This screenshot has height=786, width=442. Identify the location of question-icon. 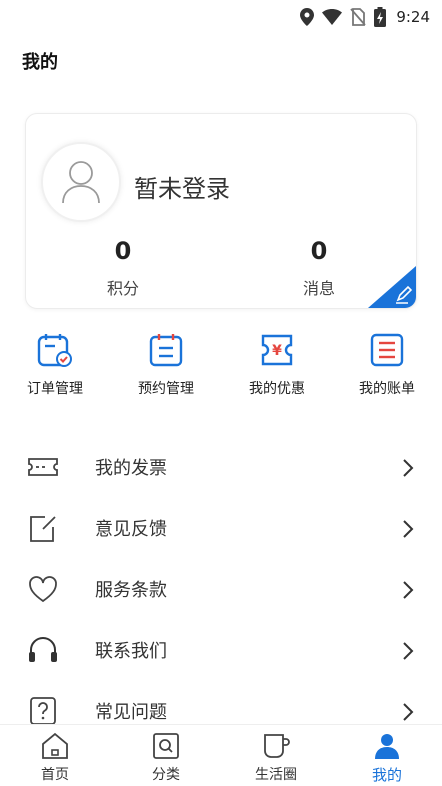
(43, 711).